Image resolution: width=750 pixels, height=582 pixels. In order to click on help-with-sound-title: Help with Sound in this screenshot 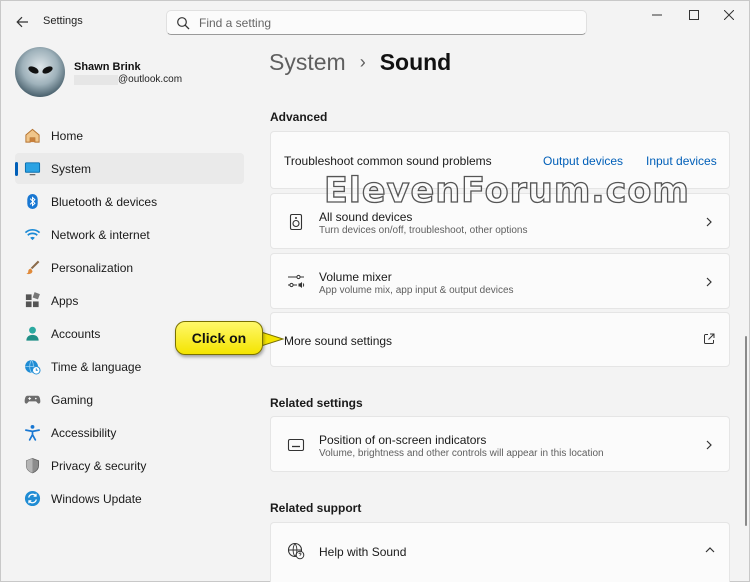, I will do `click(363, 552)`.